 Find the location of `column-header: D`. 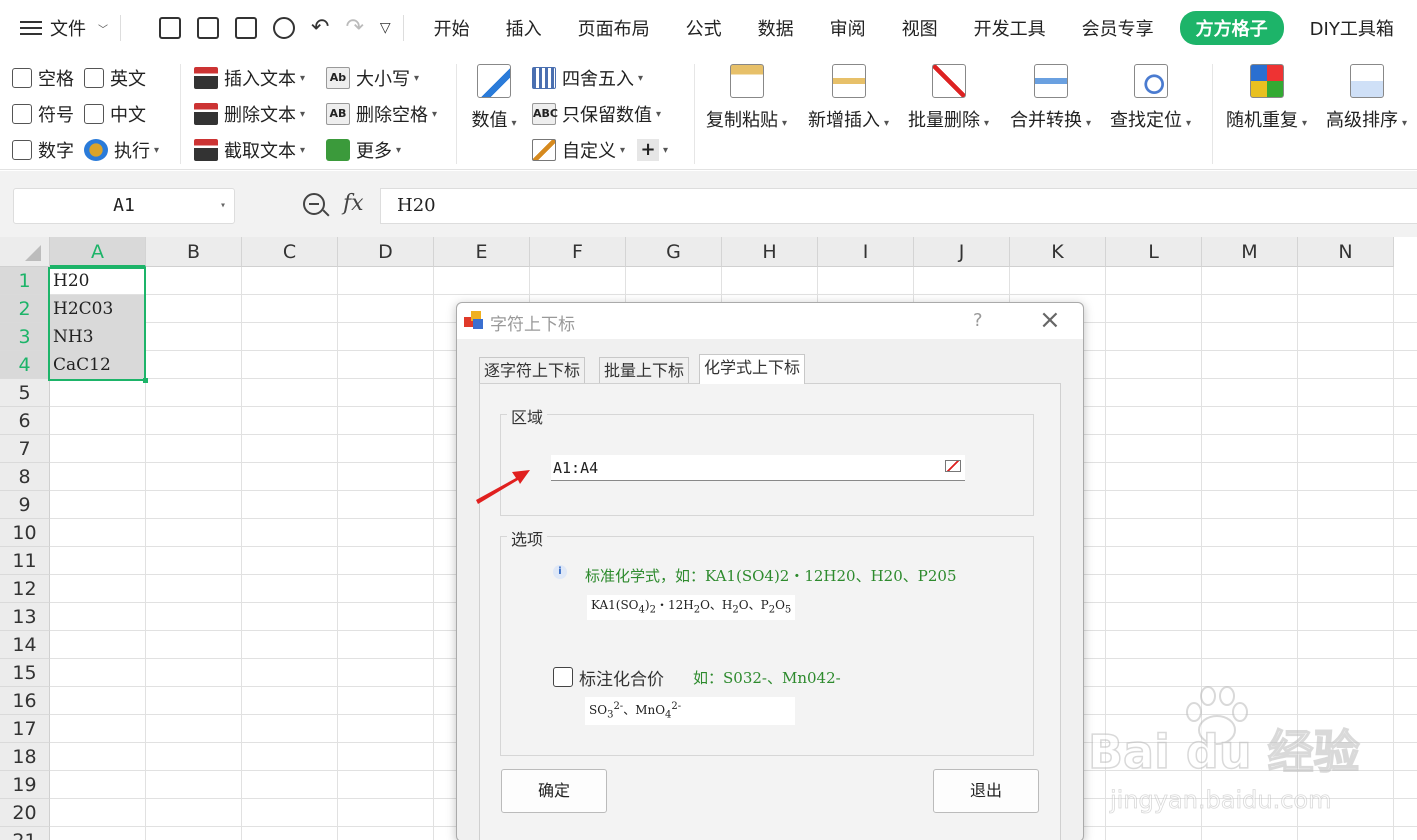

column-header: D is located at coordinates (386, 252).